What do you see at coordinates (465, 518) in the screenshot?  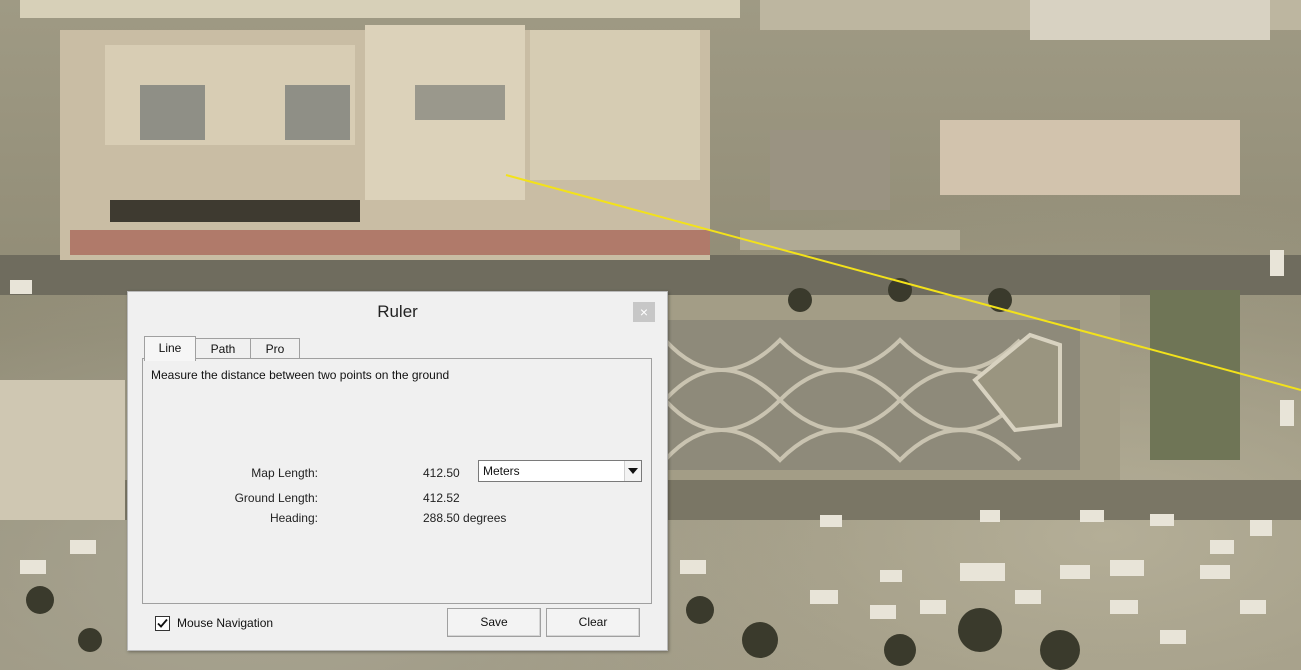 I see `heading-value: 288.50 degrees` at bounding box center [465, 518].